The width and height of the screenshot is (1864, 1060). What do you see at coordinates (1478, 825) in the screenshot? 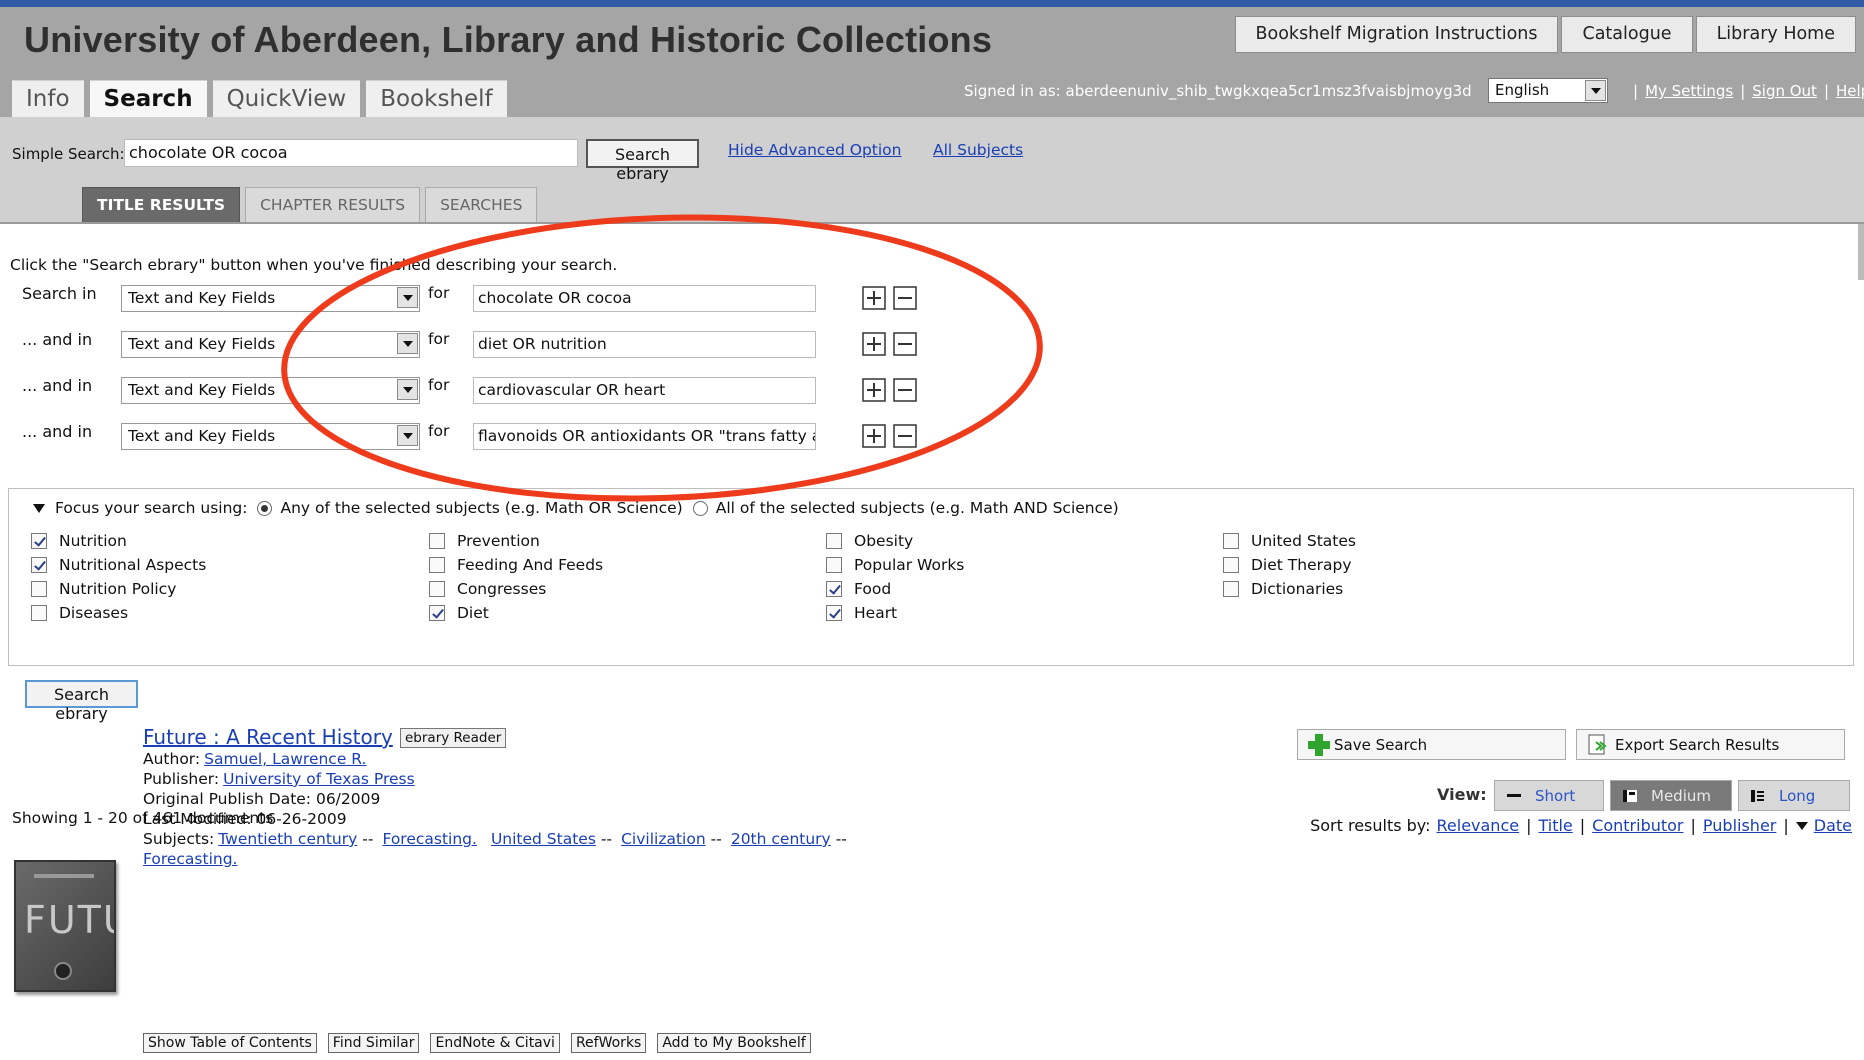
I see `sort-relevance-link: Relevance` at bounding box center [1478, 825].